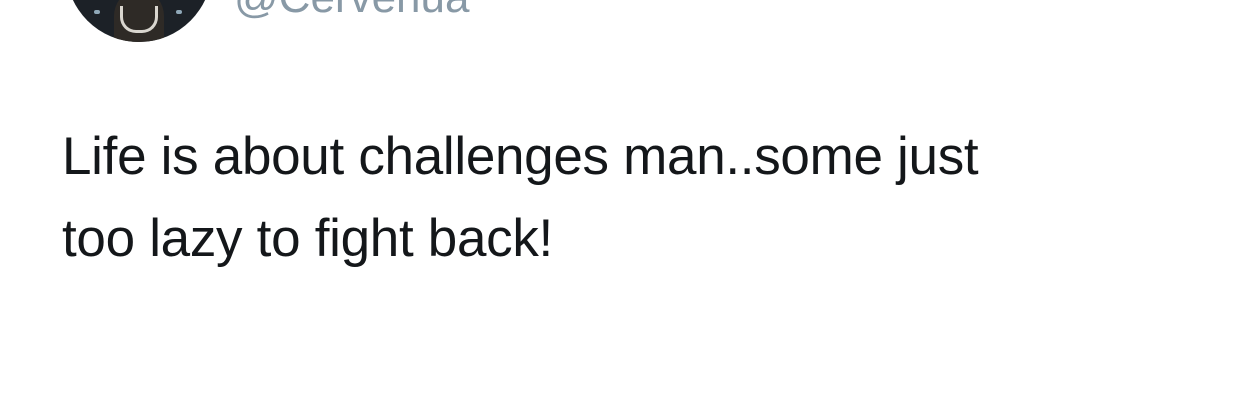 The height and width of the screenshot is (413, 1241). I want to click on tweet-text-line-1: Life is about challenges man..some just, so click(520, 156).